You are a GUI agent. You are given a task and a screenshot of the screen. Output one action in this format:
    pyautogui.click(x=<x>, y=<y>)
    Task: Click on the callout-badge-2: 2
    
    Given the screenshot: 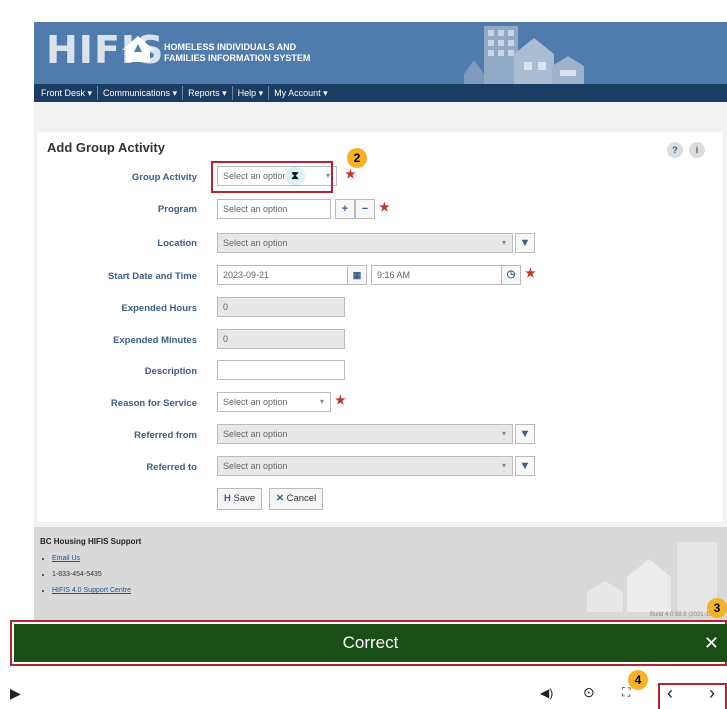 What is the action you would take?
    pyautogui.click(x=357, y=158)
    